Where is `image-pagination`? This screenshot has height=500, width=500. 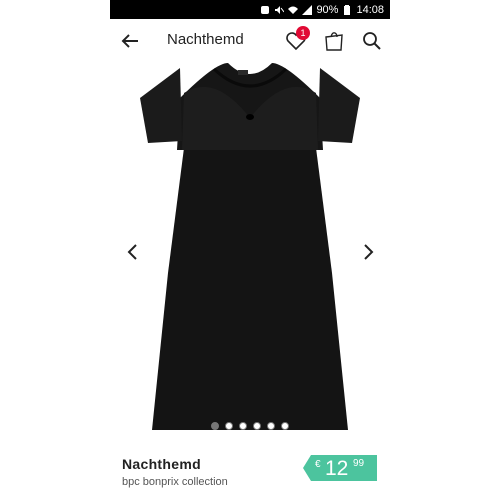
image-pagination is located at coordinates (250, 426).